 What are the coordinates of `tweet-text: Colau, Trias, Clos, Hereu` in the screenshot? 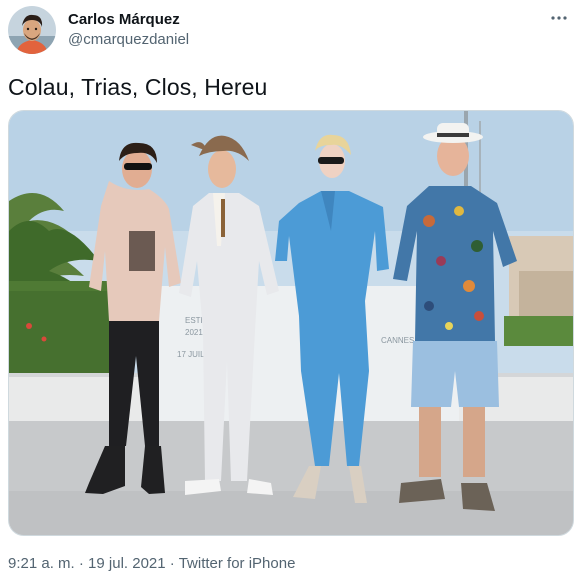 It's located at (138, 87).